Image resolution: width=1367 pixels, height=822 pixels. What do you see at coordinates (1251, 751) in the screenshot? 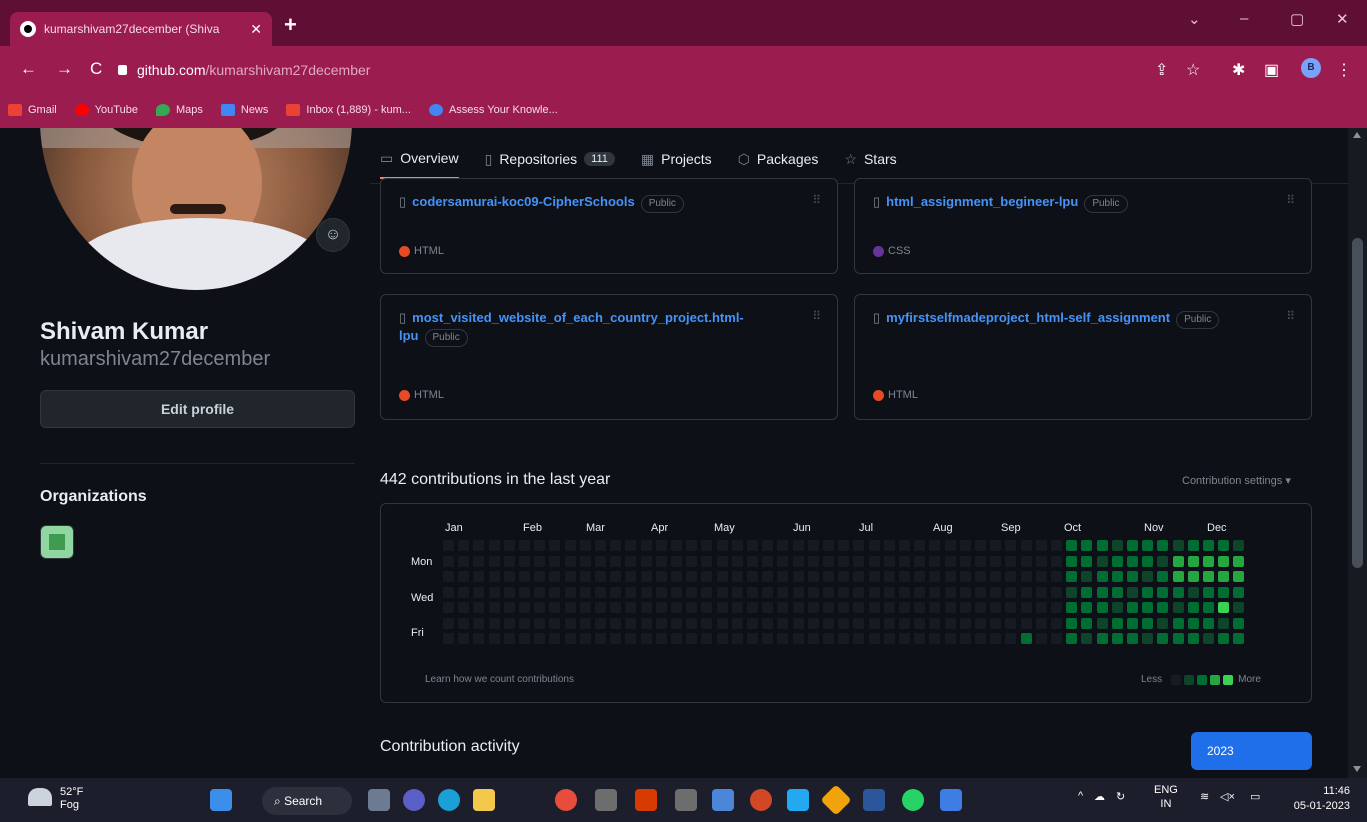
I see `year-2023-button: 2023` at bounding box center [1251, 751].